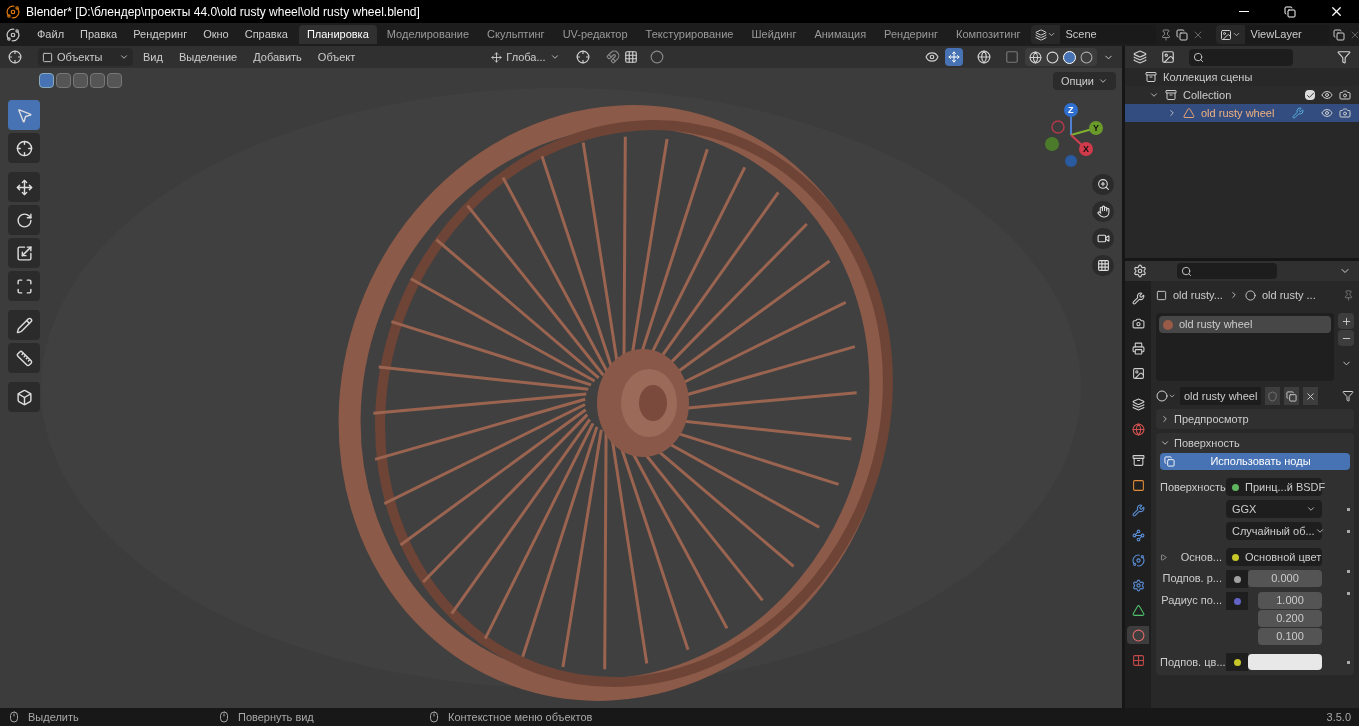 The height and width of the screenshot is (726, 1359). What do you see at coordinates (1255, 443) in the screenshot?
I see `panel-header: Поверхность` at bounding box center [1255, 443].